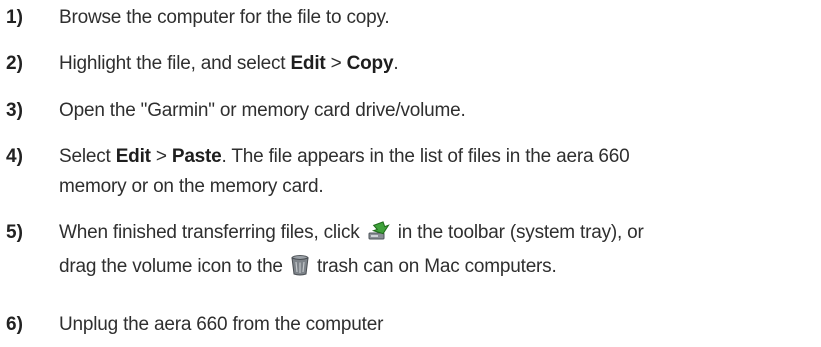  I want to click on step-number: 1), so click(14, 17).